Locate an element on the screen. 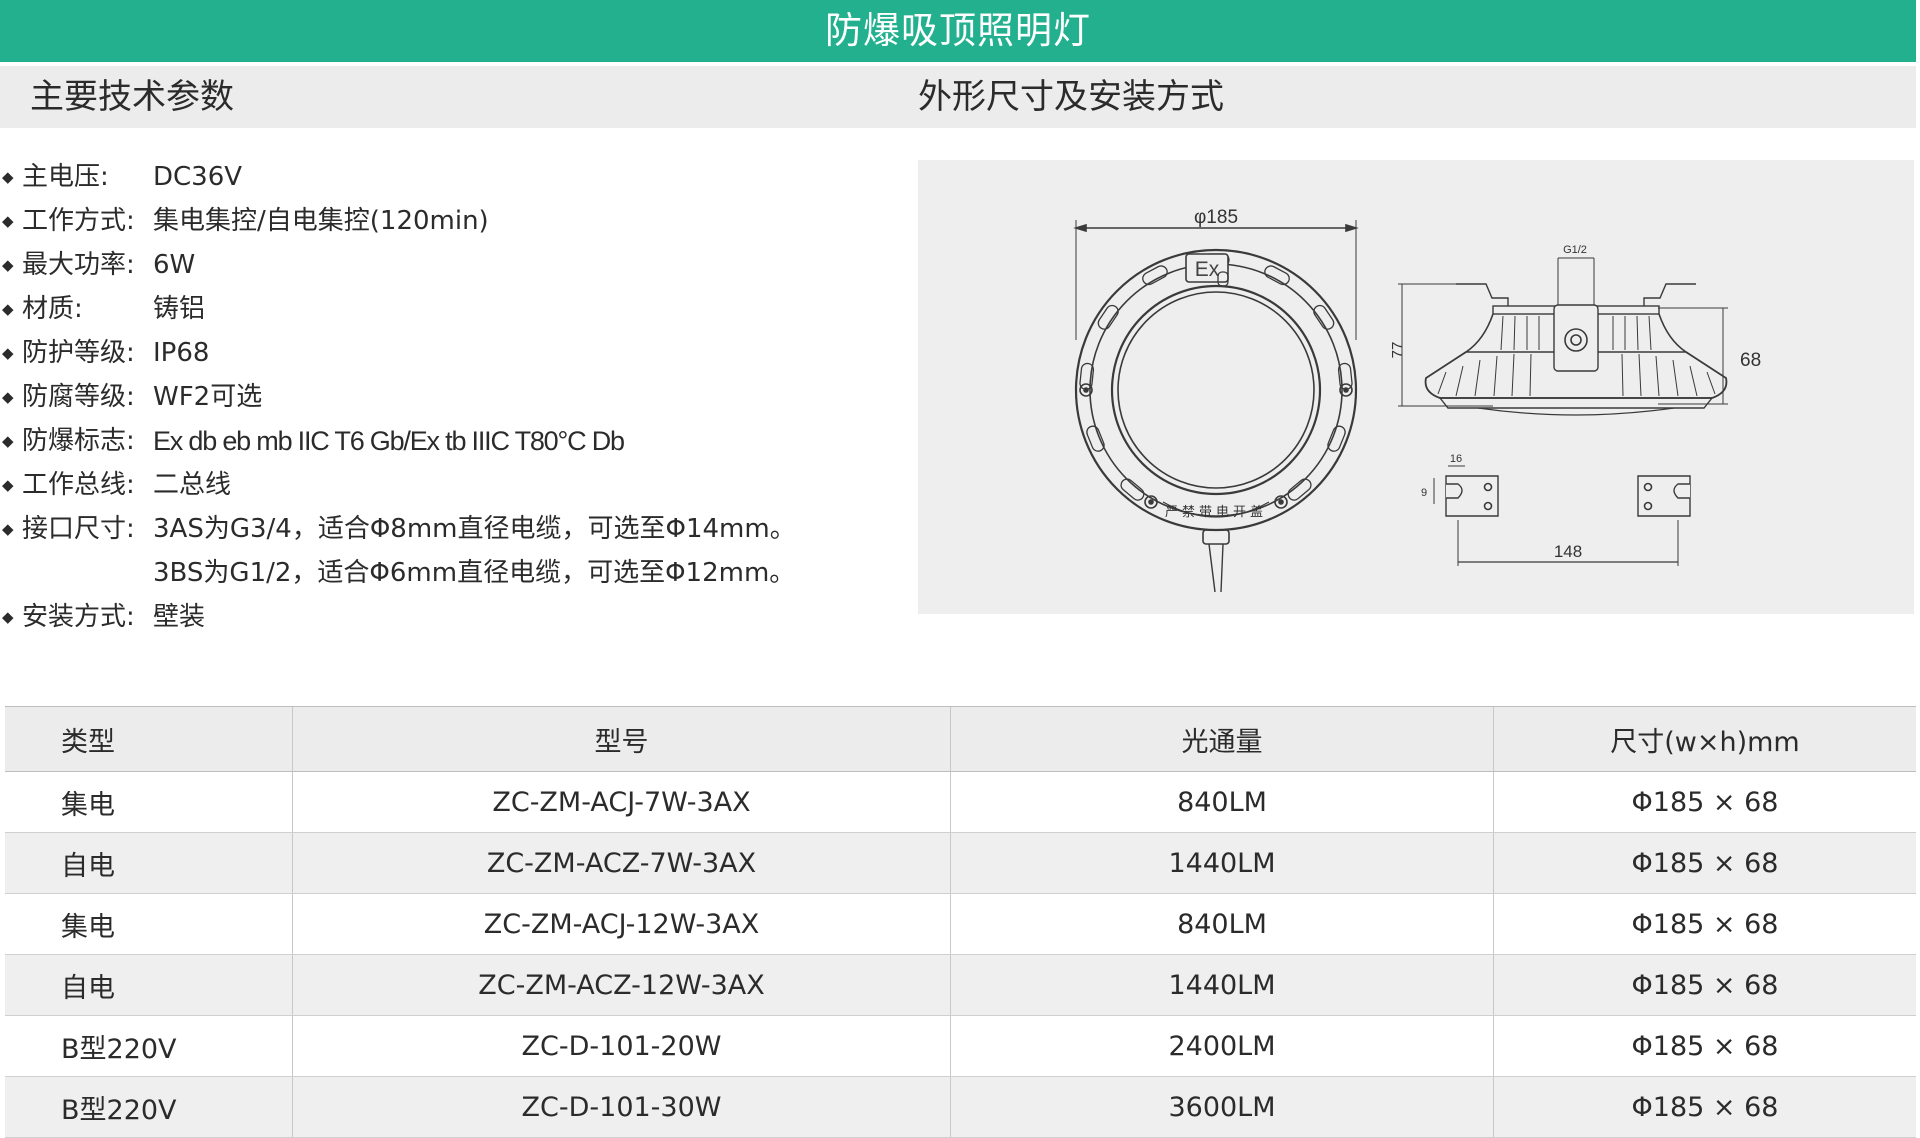 The image size is (1920, 1138). column-header-type: 类型 is located at coordinates (149, 739).